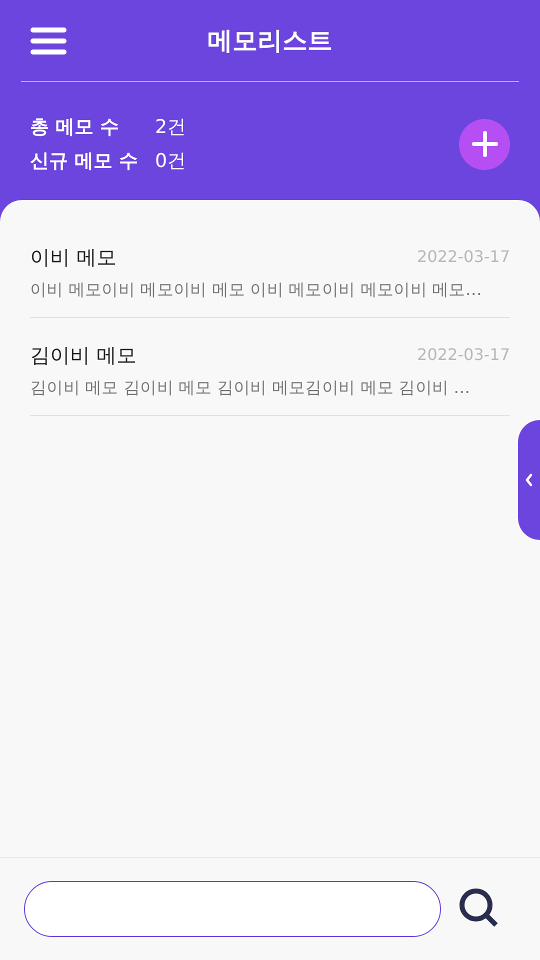  Describe the element at coordinates (270, 40) in the screenshot. I see `page-title: 메모리스트` at that location.